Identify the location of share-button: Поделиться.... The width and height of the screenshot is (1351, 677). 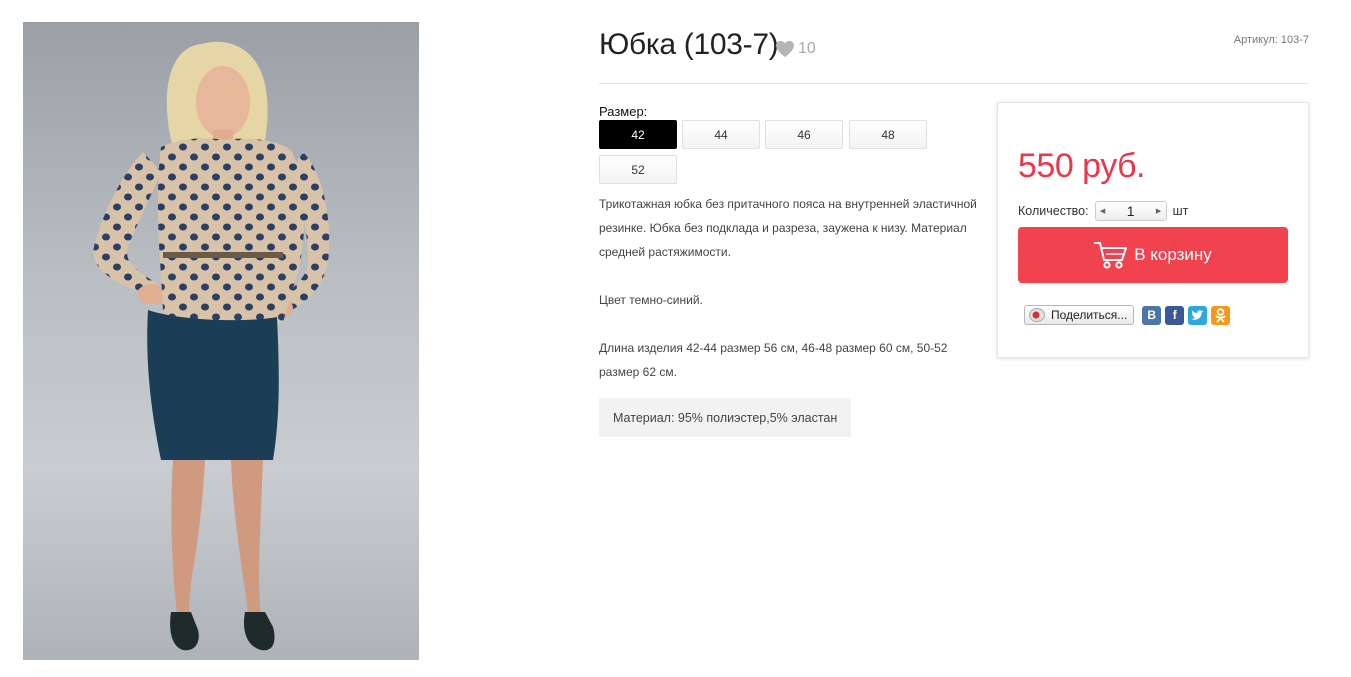
(1079, 315).